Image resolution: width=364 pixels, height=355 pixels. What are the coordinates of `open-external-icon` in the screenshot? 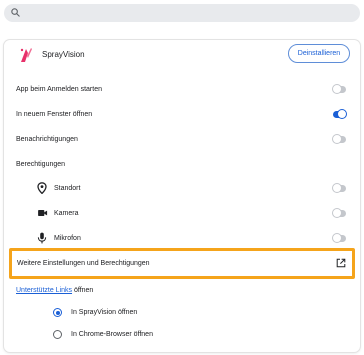 It's located at (341, 263).